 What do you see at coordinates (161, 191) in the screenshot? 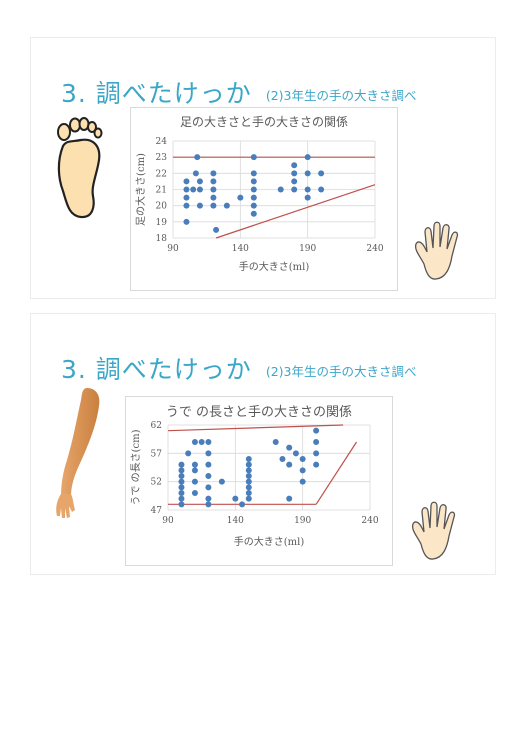
I see `y-tick-label: 21` at bounding box center [161, 191].